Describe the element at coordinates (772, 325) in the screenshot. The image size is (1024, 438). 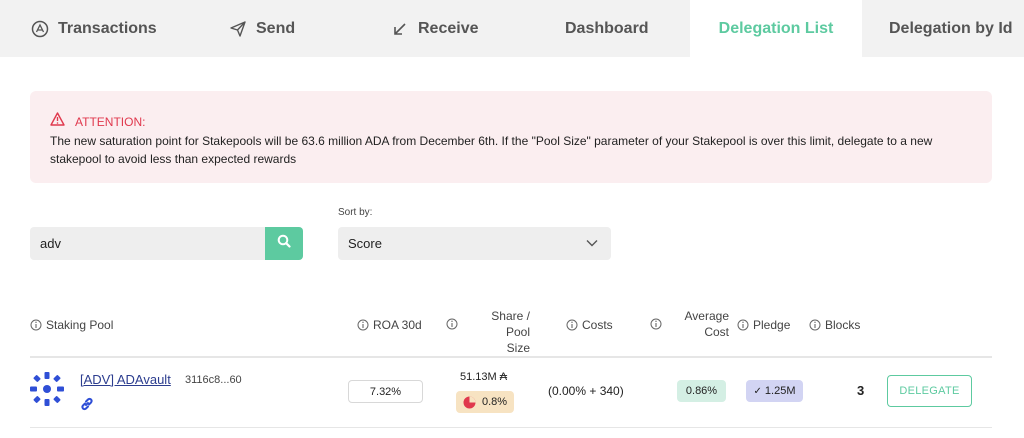
I see `header-label: Pledge` at that location.